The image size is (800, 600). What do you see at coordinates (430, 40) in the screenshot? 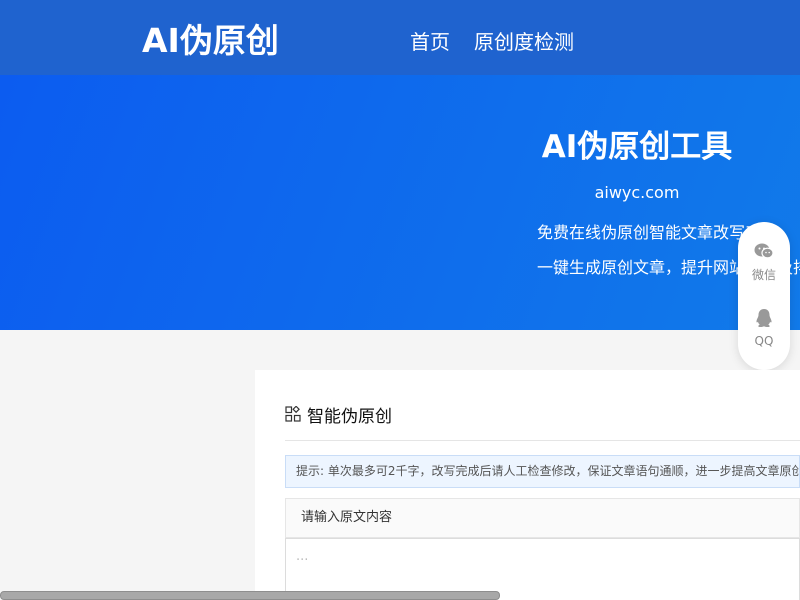
I see `nav-link-home: 首页` at bounding box center [430, 40].